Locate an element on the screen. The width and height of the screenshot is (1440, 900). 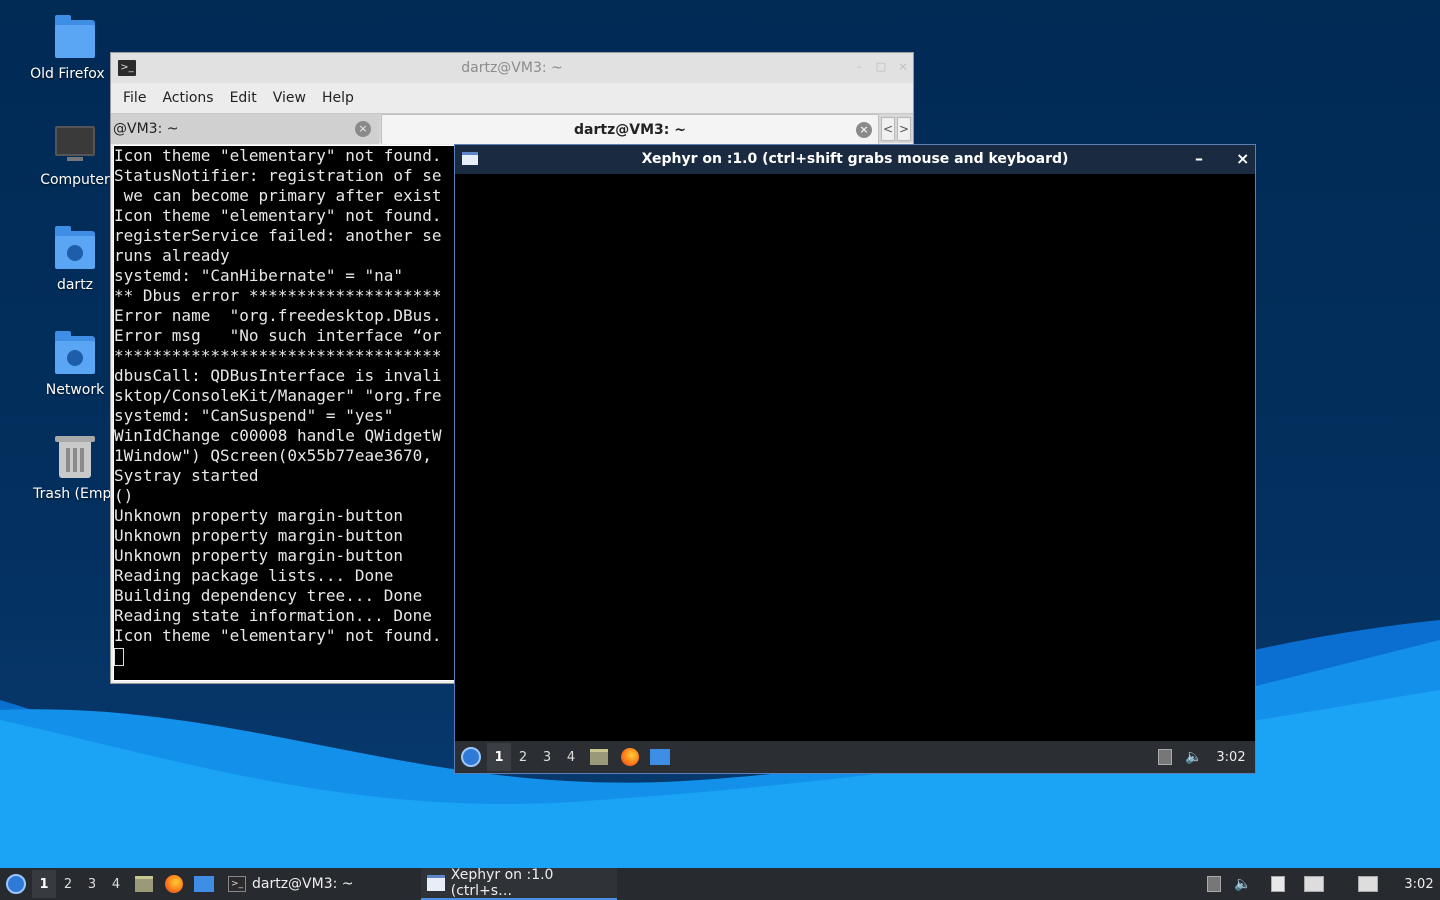
computer-icon is located at coordinates (75, 144).